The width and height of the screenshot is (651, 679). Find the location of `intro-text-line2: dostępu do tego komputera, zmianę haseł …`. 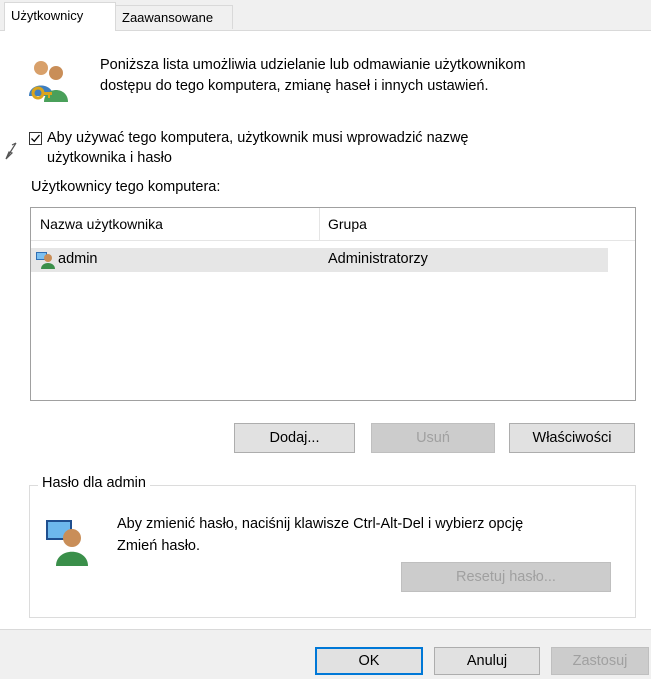

intro-text-line2: dostępu do tego komputera, zmianę haseł … is located at coordinates (294, 86).